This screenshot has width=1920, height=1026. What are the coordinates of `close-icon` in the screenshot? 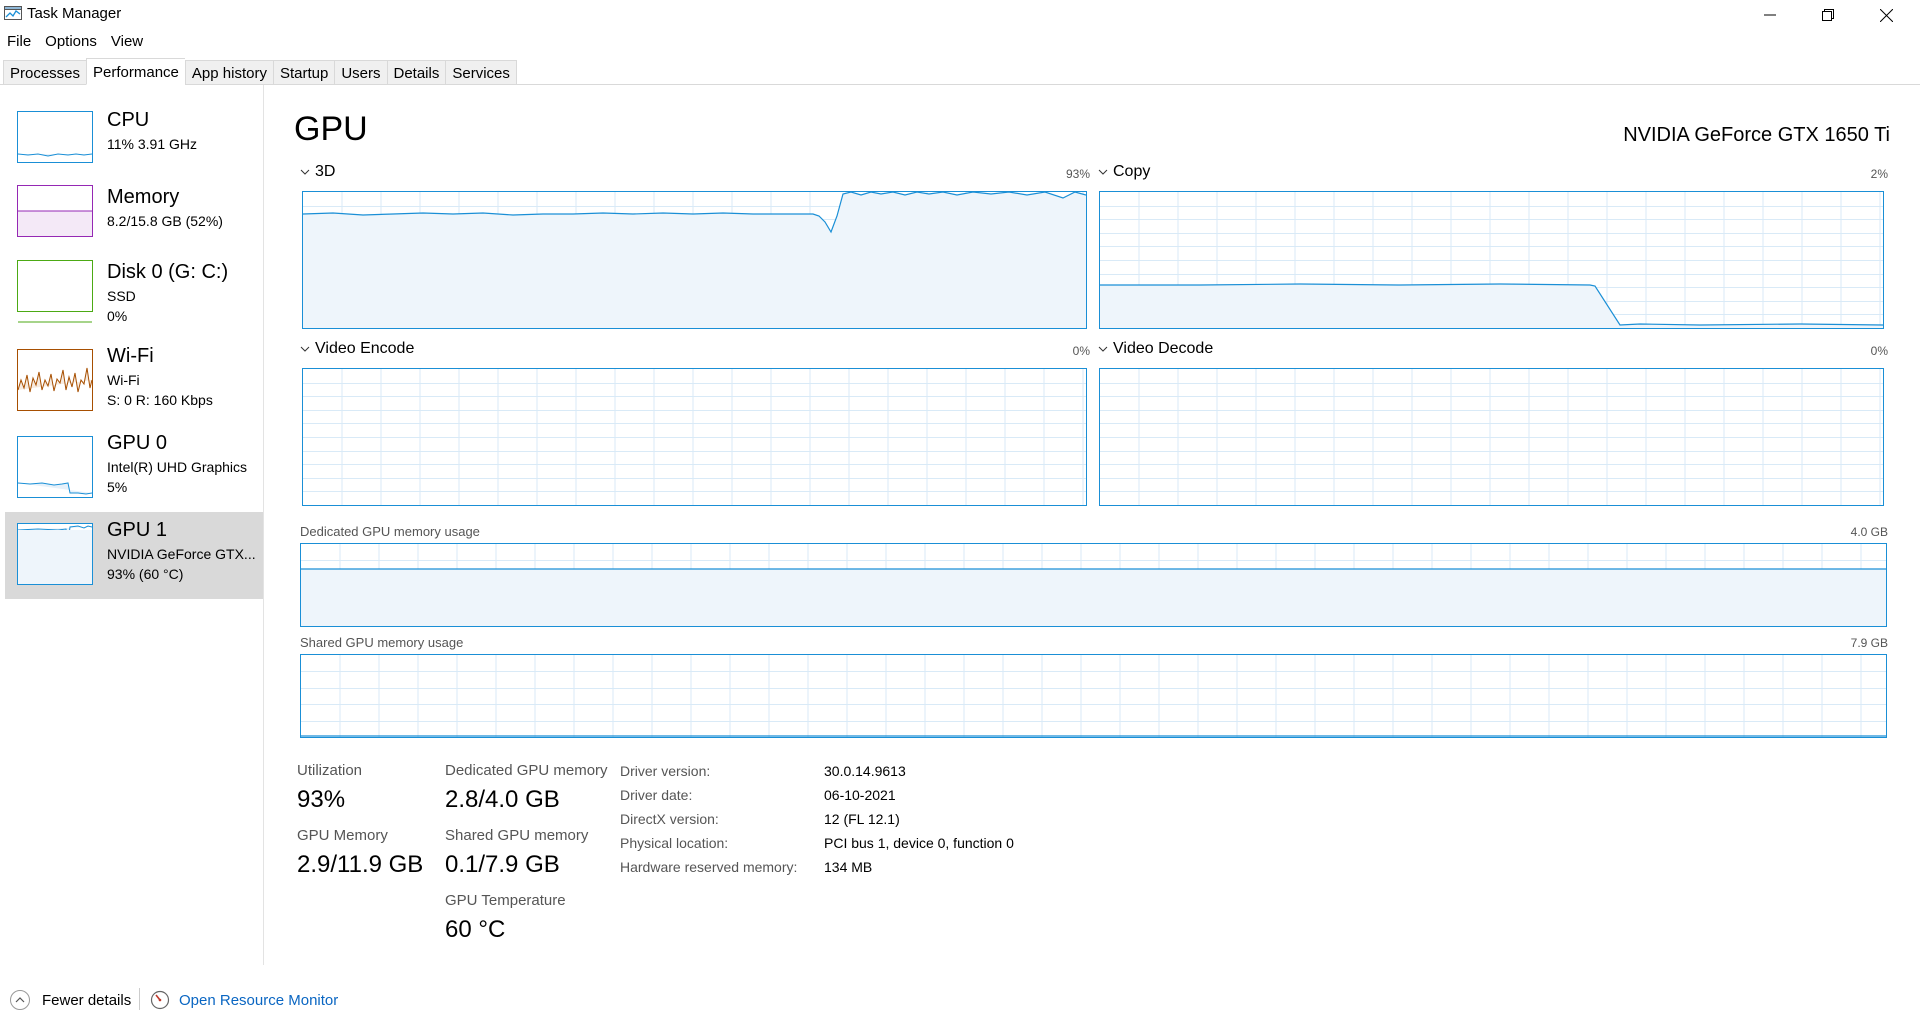 It's located at (1886, 15).